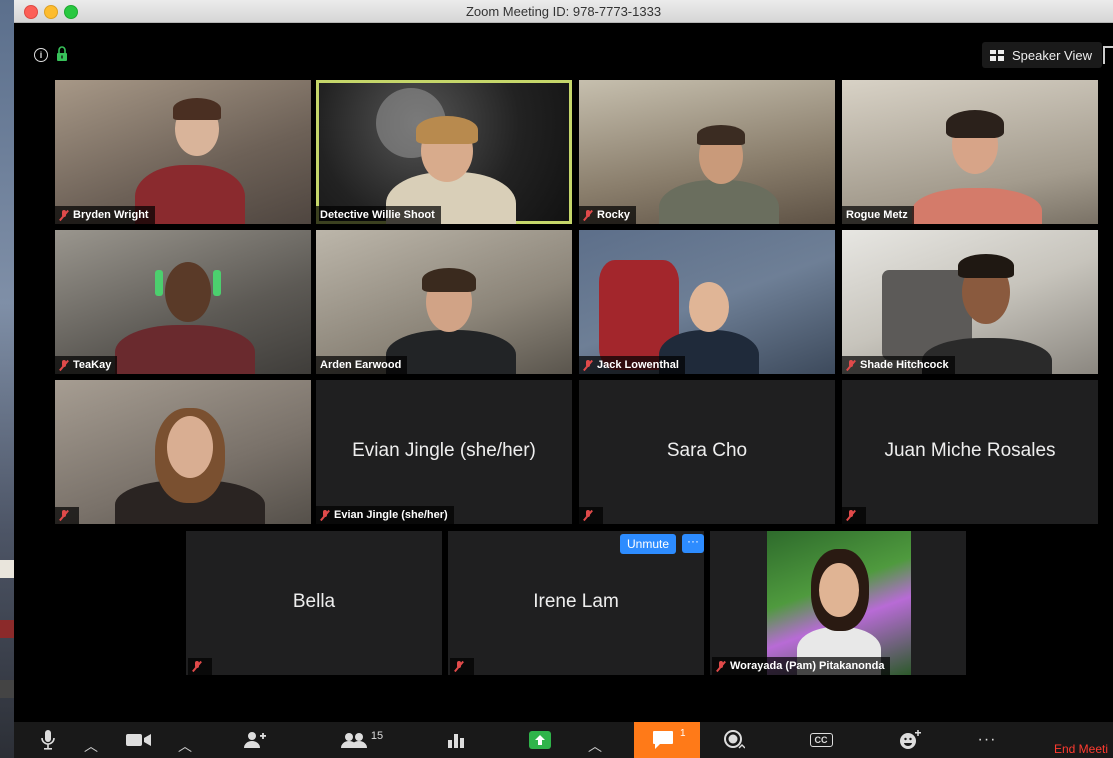 The image size is (1113, 758). What do you see at coordinates (970, 152) in the screenshot?
I see `video-tile: Rogue Metz` at bounding box center [970, 152].